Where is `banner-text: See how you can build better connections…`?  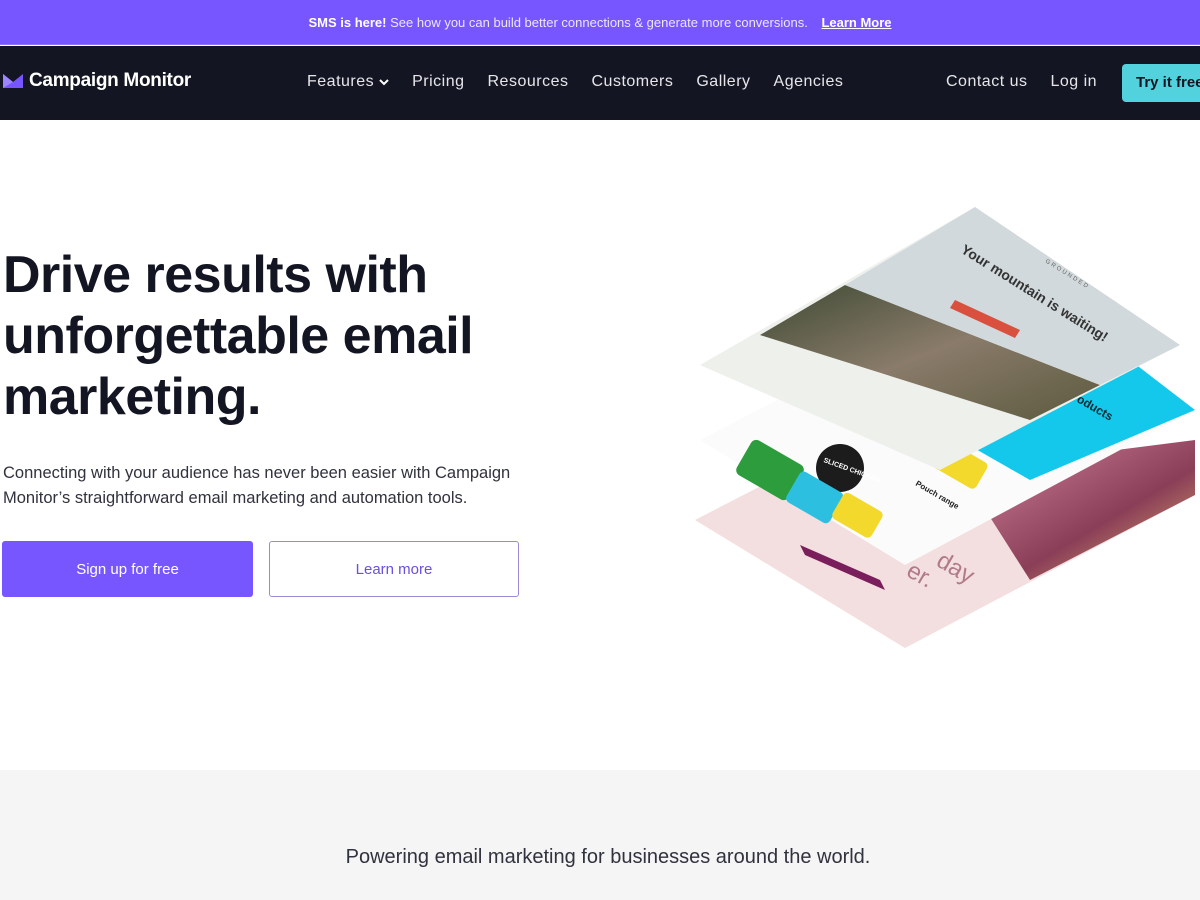
banner-text: See how you can build better connections… is located at coordinates (599, 22).